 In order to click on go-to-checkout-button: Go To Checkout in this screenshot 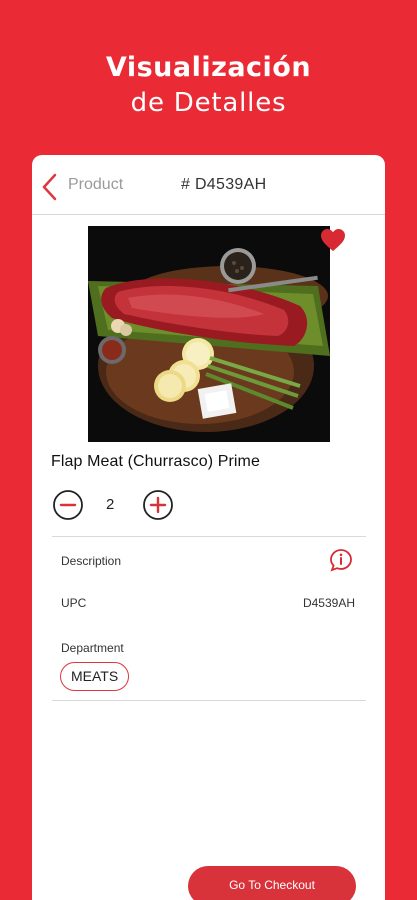, I will do `click(272, 883)`.